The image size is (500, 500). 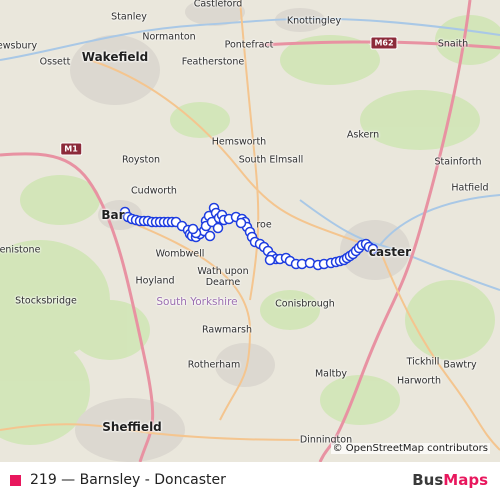 What do you see at coordinates (390, 252) in the screenshot?
I see `place-label-doncaster: caster` at bounding box center [390, 252].